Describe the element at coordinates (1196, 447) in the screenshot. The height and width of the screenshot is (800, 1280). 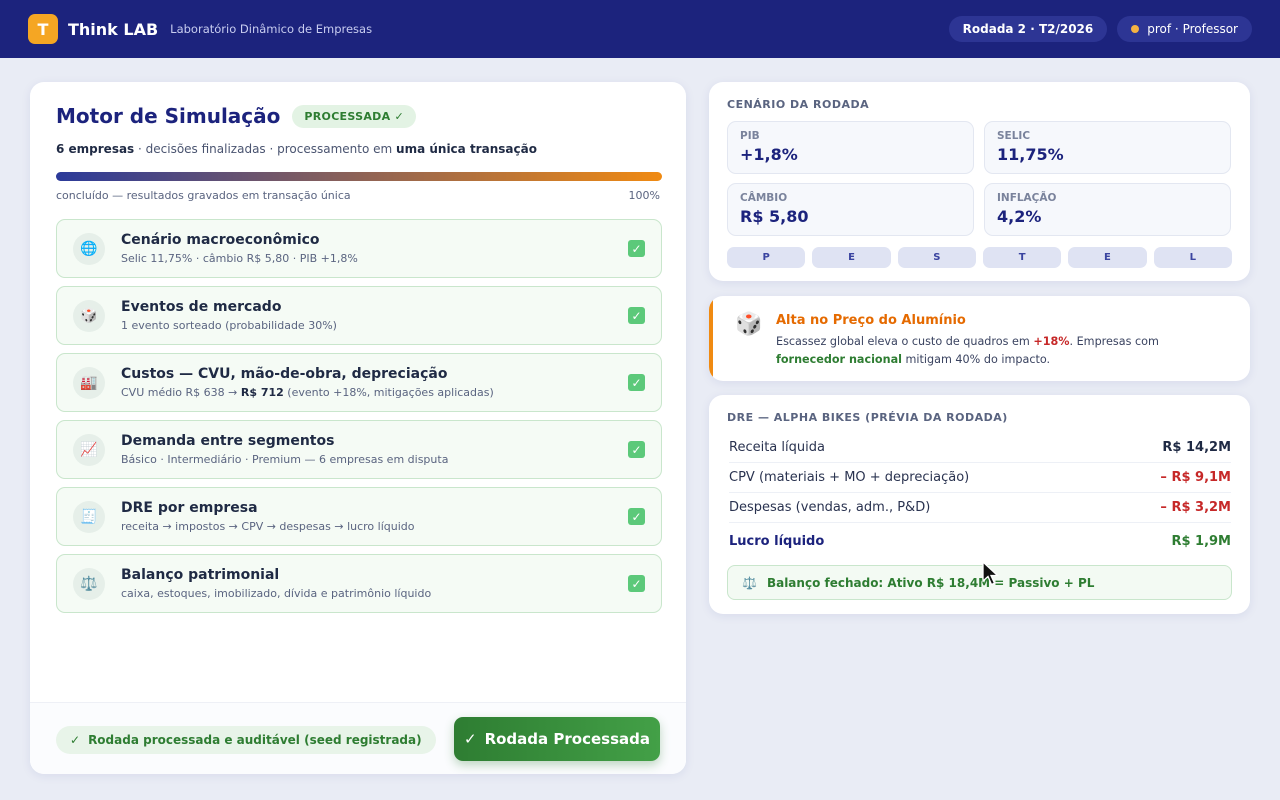
I see `dre-value: R$ 14,2M` at that location.